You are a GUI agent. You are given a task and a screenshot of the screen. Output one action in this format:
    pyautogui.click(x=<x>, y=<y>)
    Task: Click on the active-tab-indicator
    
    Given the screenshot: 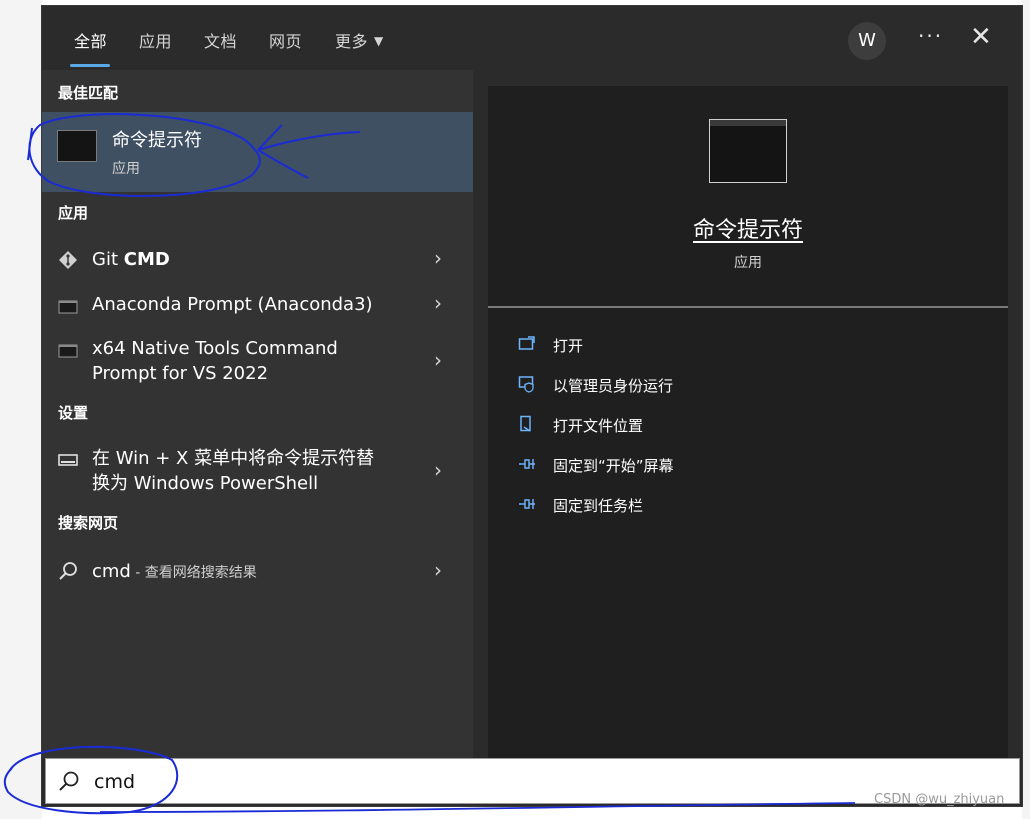 What is the action you would take?
    pyautogui.click(x=90, y=65)
    